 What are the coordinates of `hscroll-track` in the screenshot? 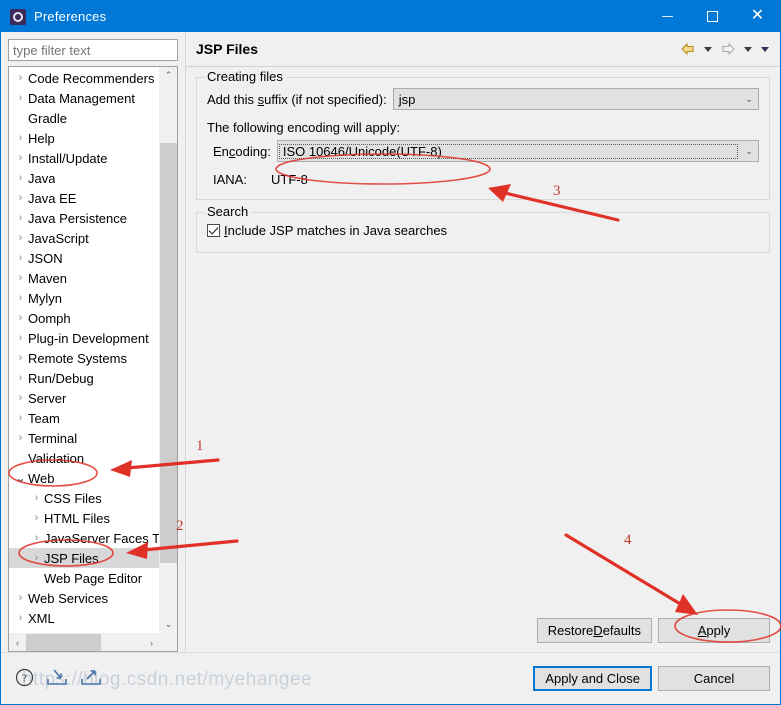 It's located at (84, 642).